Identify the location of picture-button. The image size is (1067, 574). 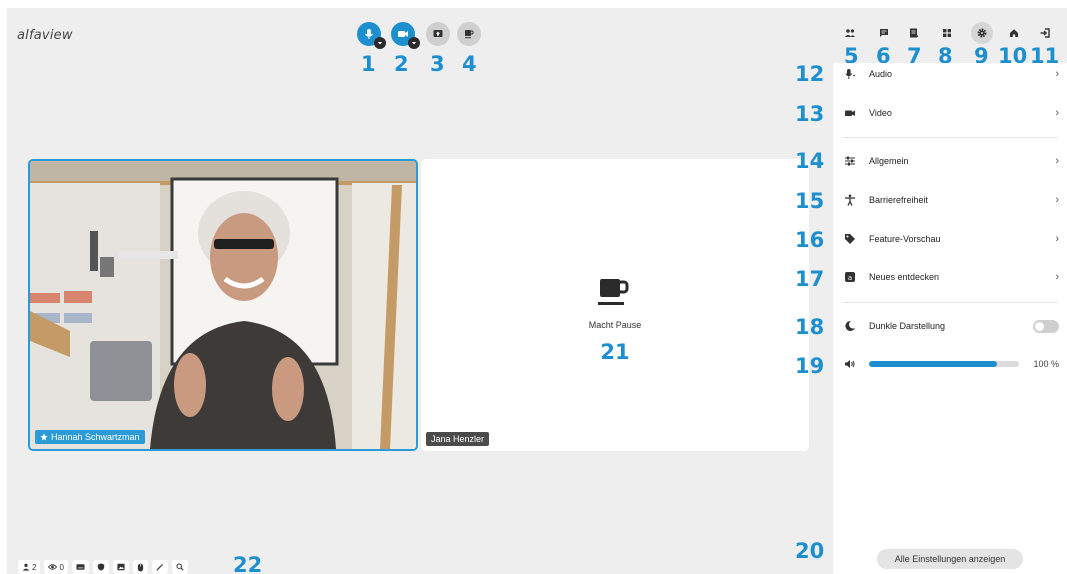
(120, 567).